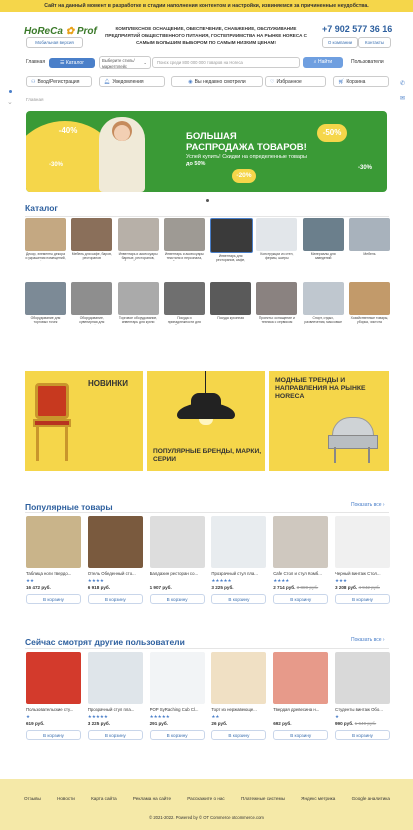 Image resolution: width=413 pixels, height=830 pixels. What do you see at coordinates (35, 62) in the screenshot?
I see `nav-home: Главная` at bounding box center [35, 62].